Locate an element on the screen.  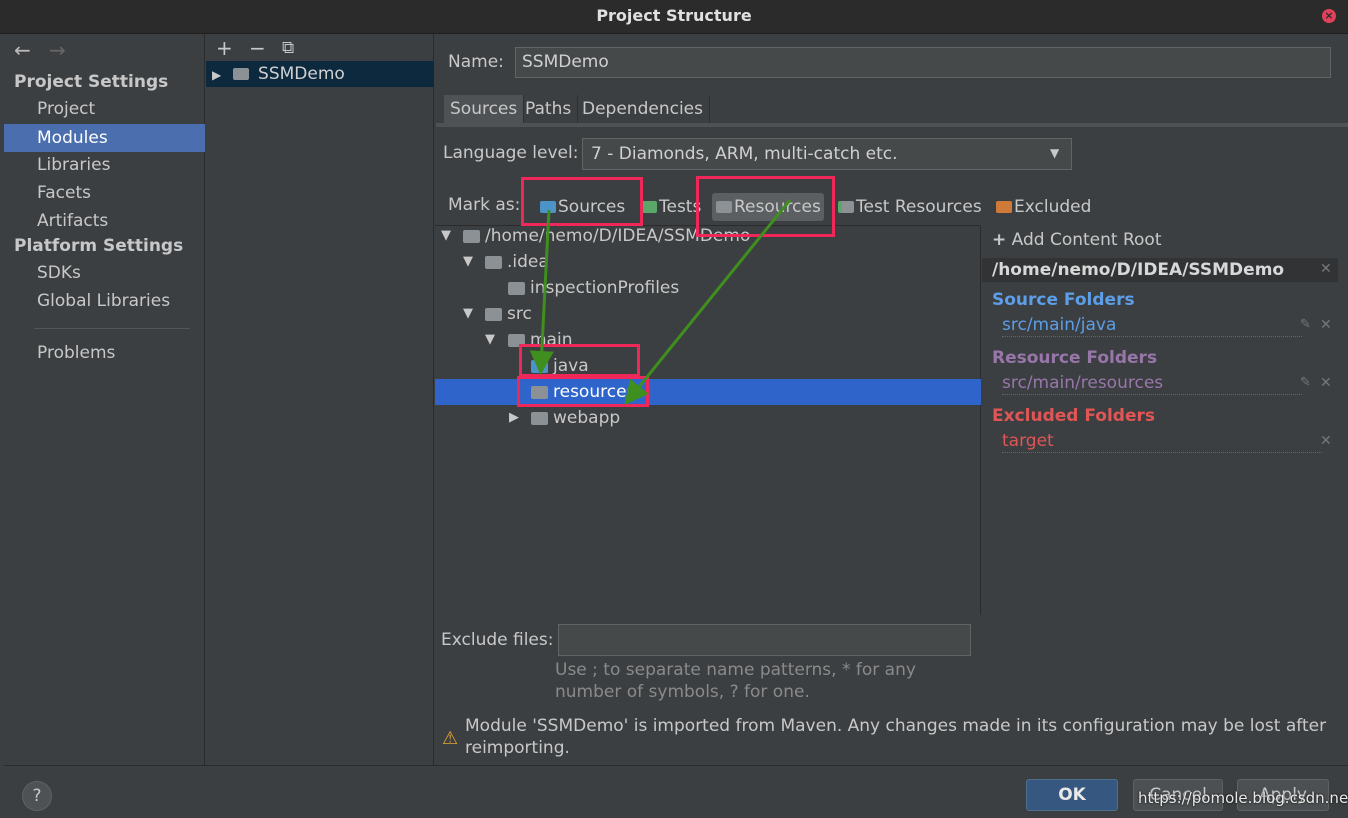
annotation-arrows is located at coordinates (660, 302).